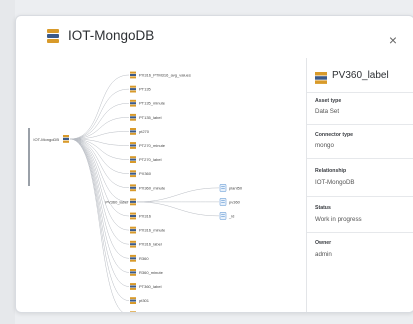 The height and width of the screenshot is (324, 413). I want to click on graph-field-node: plant50, so click(231, 188).